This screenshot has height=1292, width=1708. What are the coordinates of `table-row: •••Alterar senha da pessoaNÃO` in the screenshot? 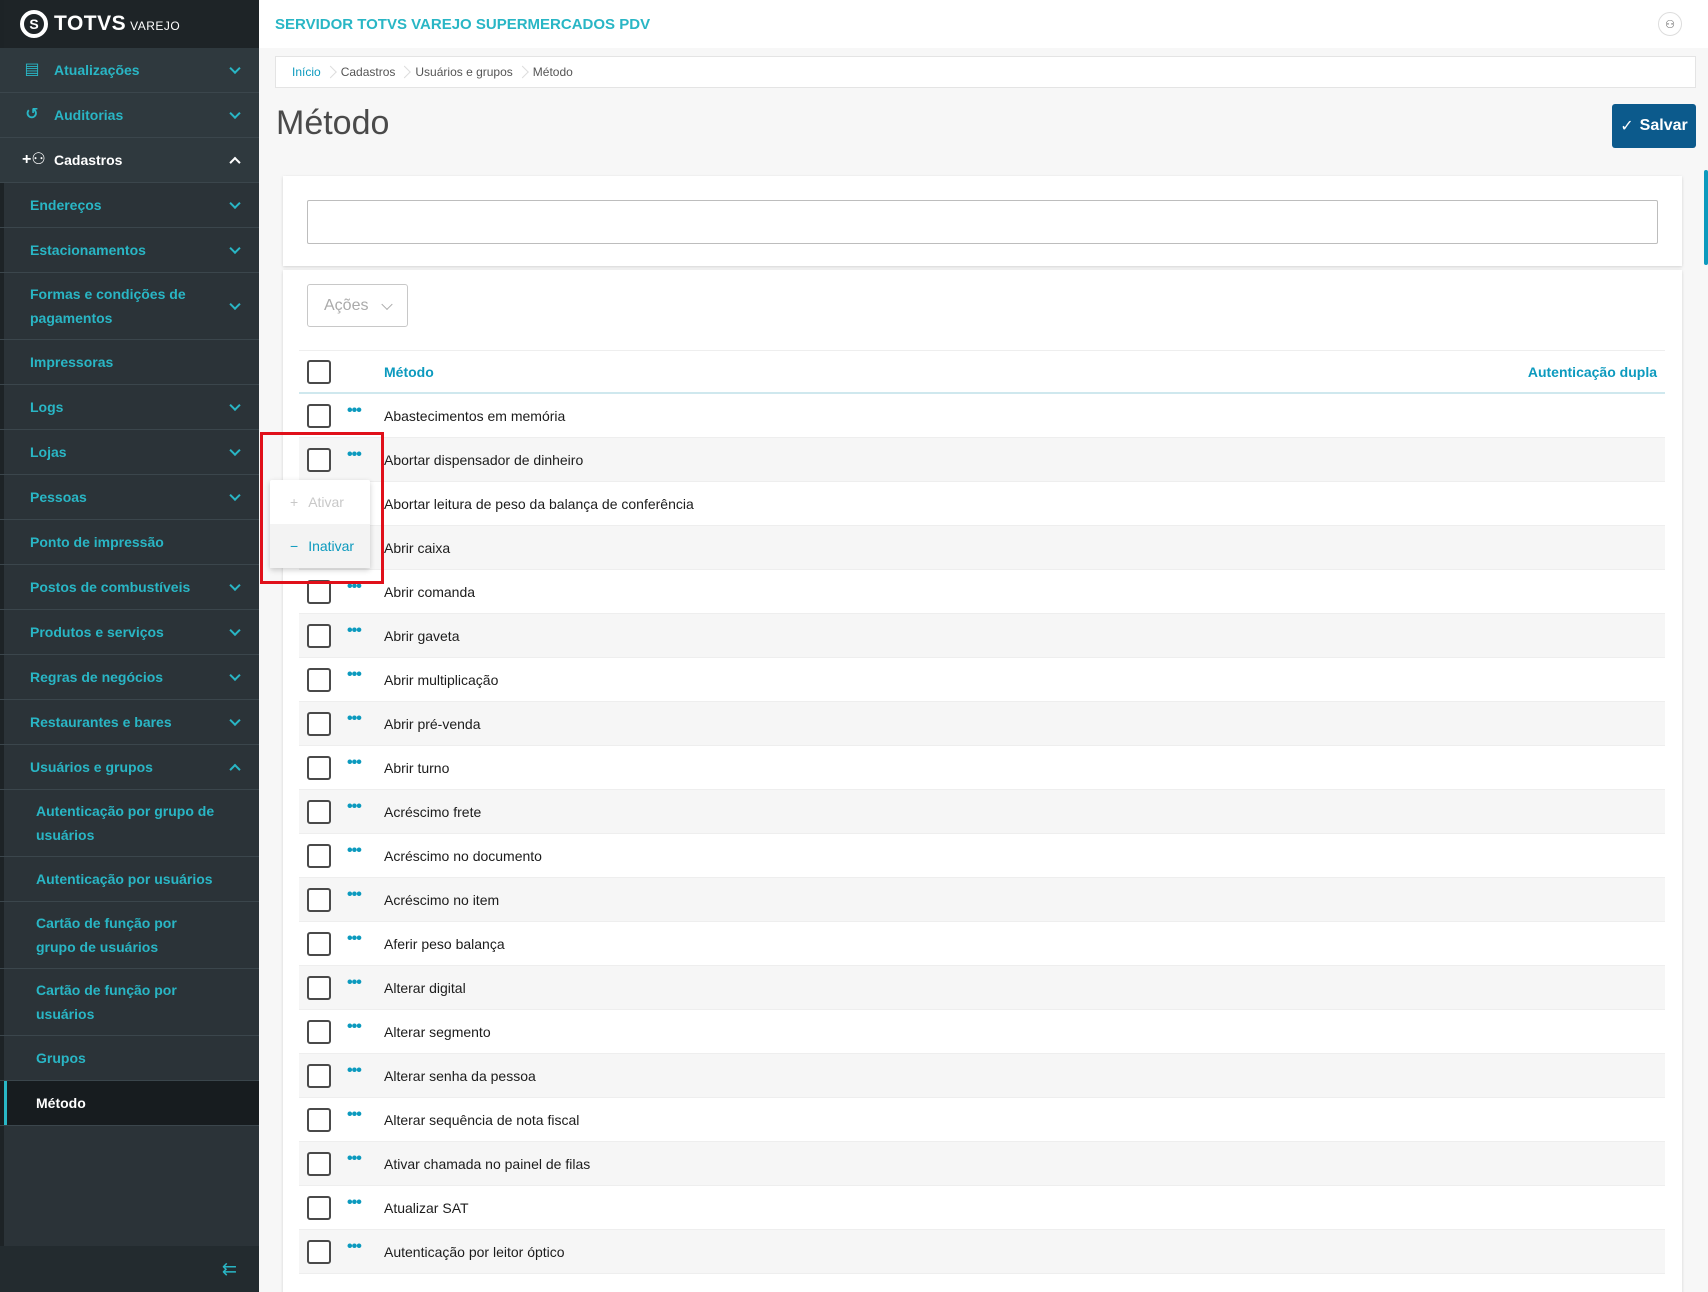 It's located at (982, 1076).